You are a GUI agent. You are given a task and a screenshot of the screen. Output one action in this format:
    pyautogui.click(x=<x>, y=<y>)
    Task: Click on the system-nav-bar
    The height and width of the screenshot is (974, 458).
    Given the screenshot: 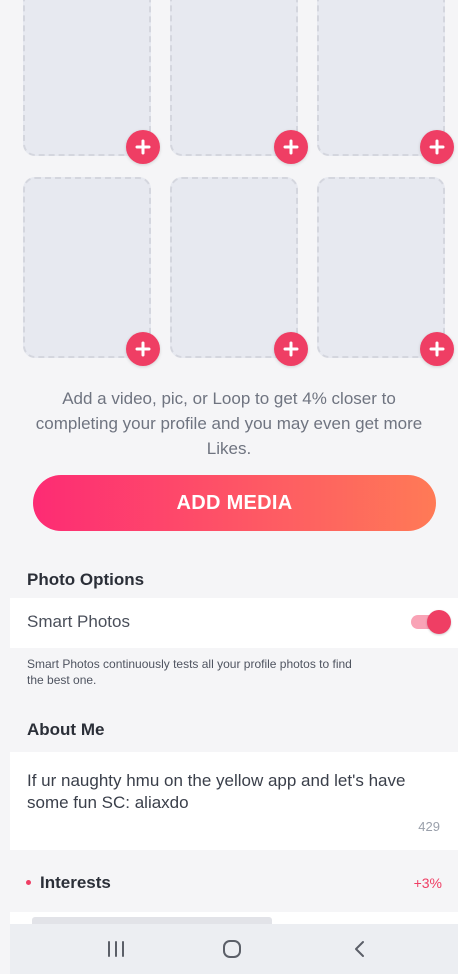 What is the action you would take?
    pyautogui.click(x=234, y=949)
    